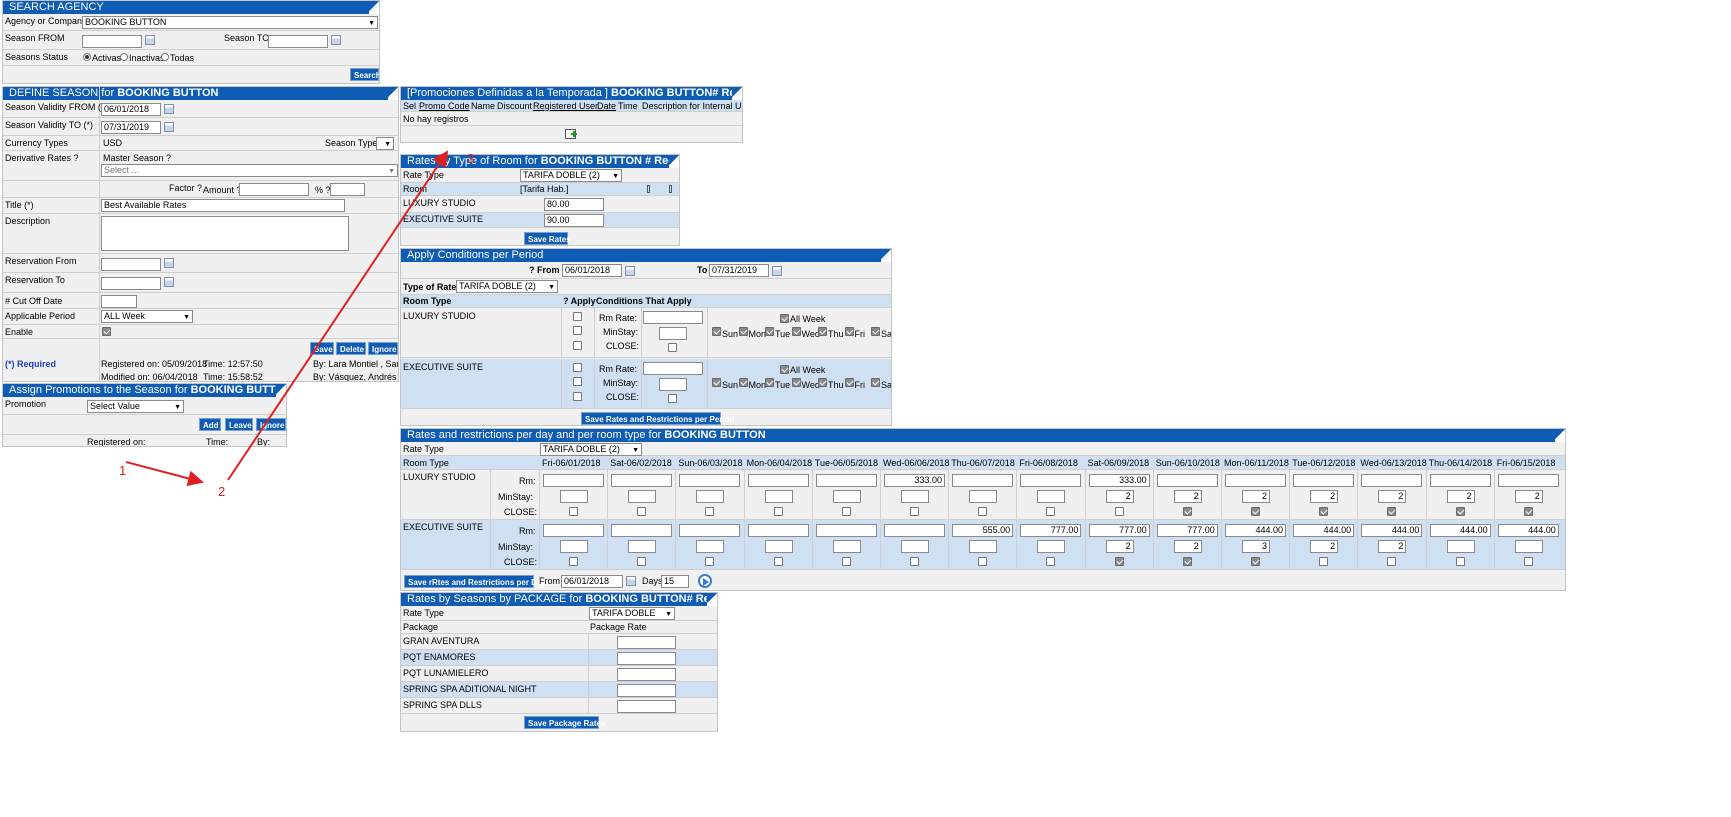 The image size is (1731, 817). What do you see at coordinates (784, 318) in the screenshot?
I see `all-week-checkbox` at bounding box center [784, 318].